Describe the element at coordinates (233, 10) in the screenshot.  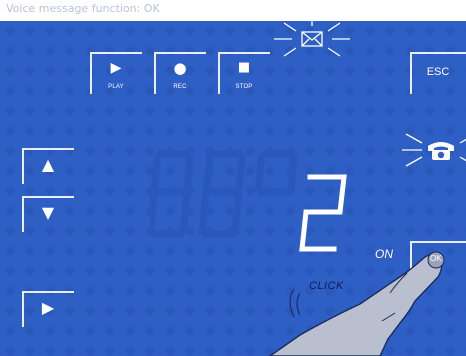
I see `header-bar: Voice message function: OK` at that location.